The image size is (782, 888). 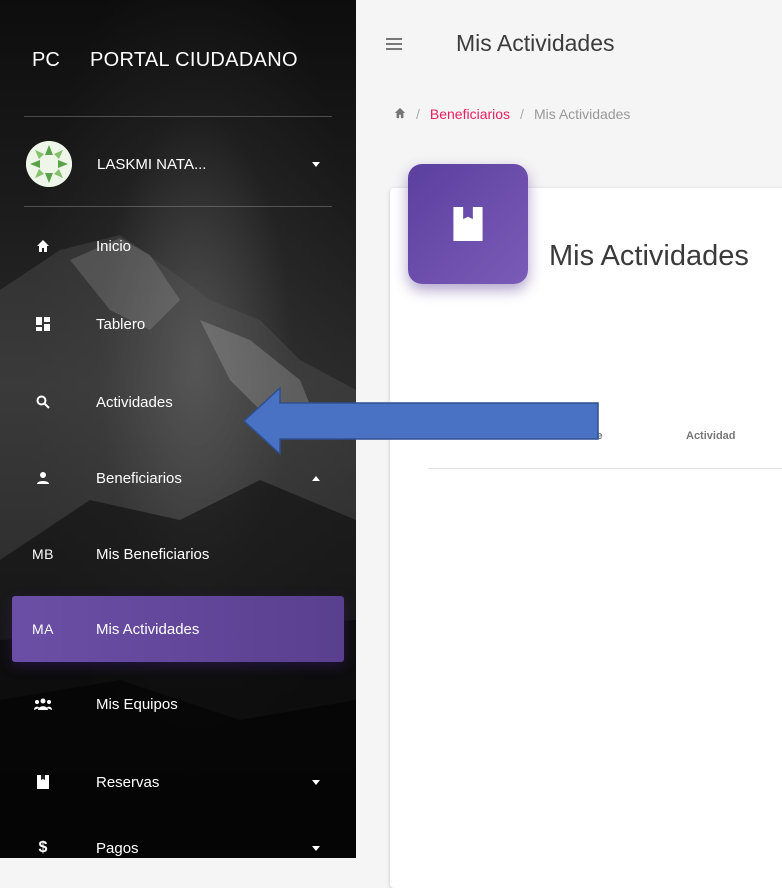 I want to click on sidebar-item-mis-equipos: Mis Equipos, so click(x=178, y=704).